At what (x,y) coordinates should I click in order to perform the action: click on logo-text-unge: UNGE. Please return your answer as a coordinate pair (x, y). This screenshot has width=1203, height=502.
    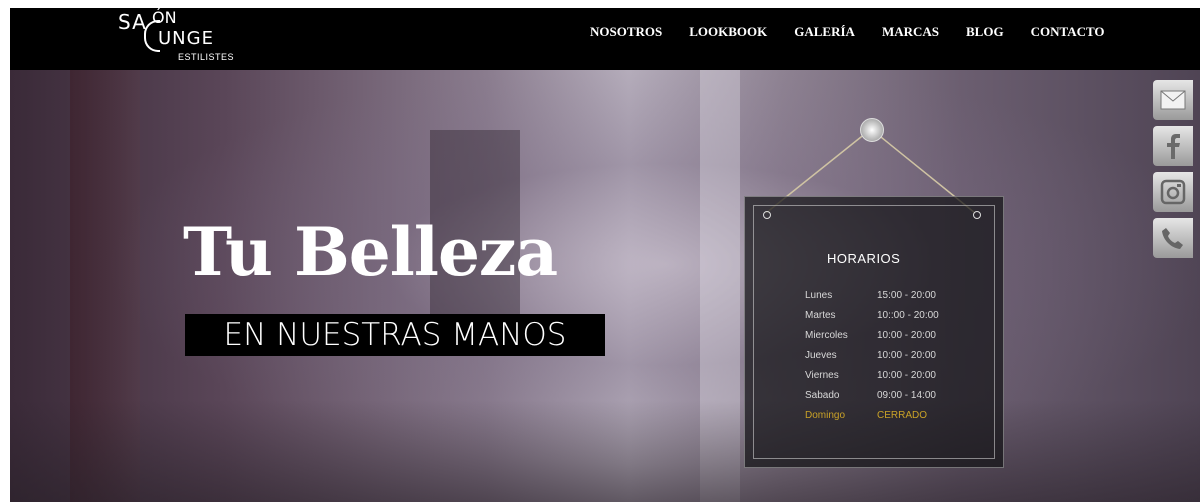
    Looking at the image, I should click on (186, 38).